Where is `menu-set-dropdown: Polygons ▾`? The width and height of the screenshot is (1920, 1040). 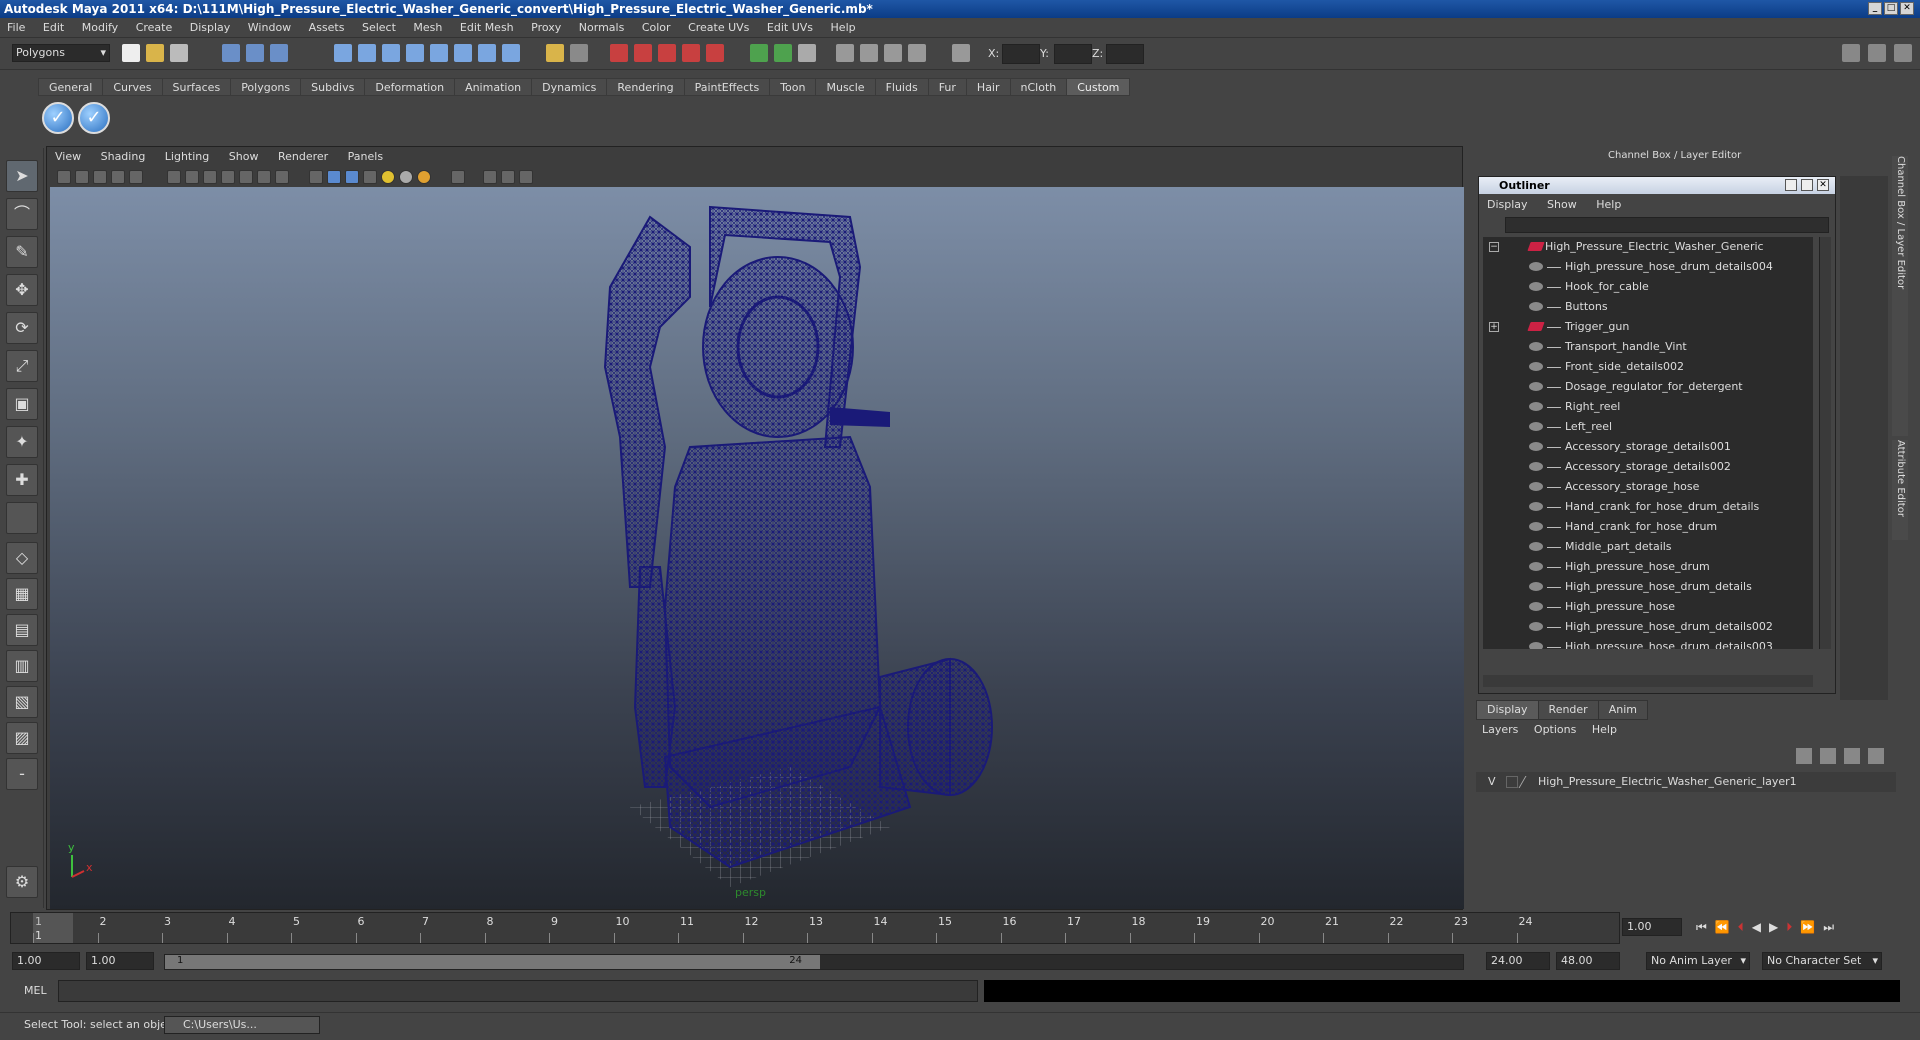 menu-set-dropdown: Polygons ▾ is located at coordinates (61, 53).